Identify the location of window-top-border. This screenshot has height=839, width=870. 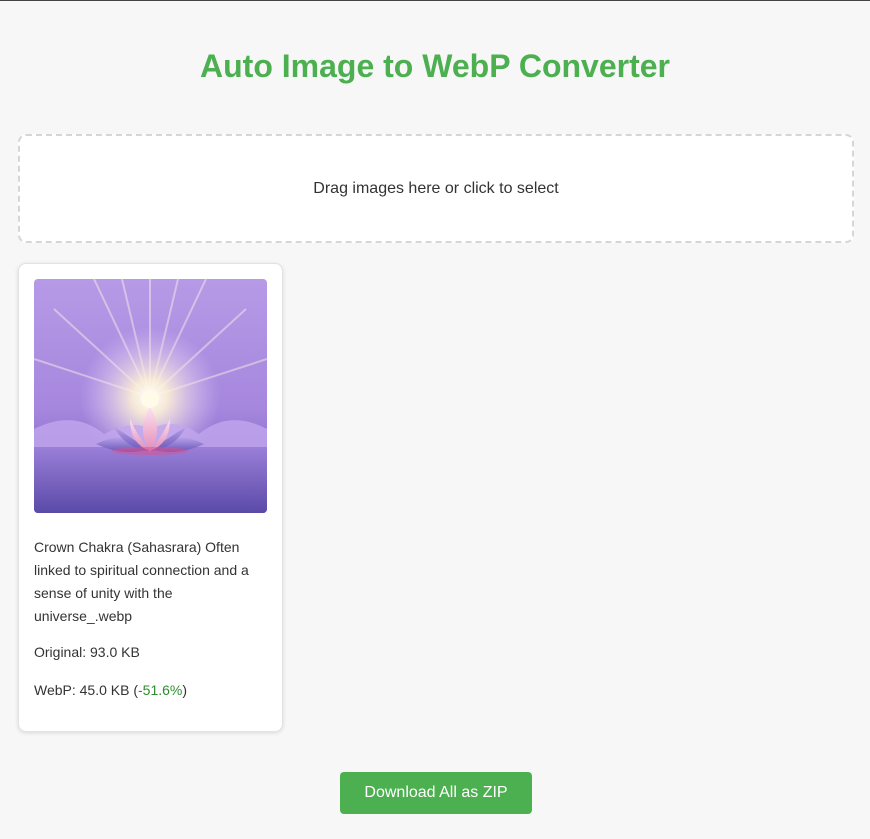
(435, 0).